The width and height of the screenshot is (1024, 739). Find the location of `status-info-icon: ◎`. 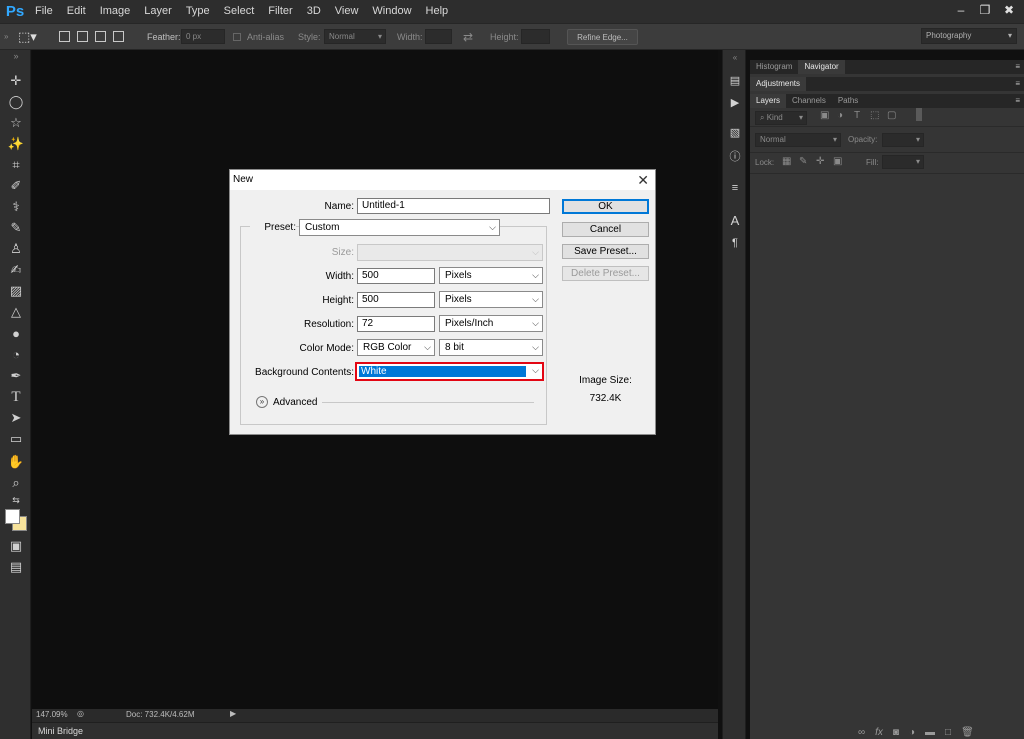

status-info-icon: ◎ is located at coordinates (80, 713).